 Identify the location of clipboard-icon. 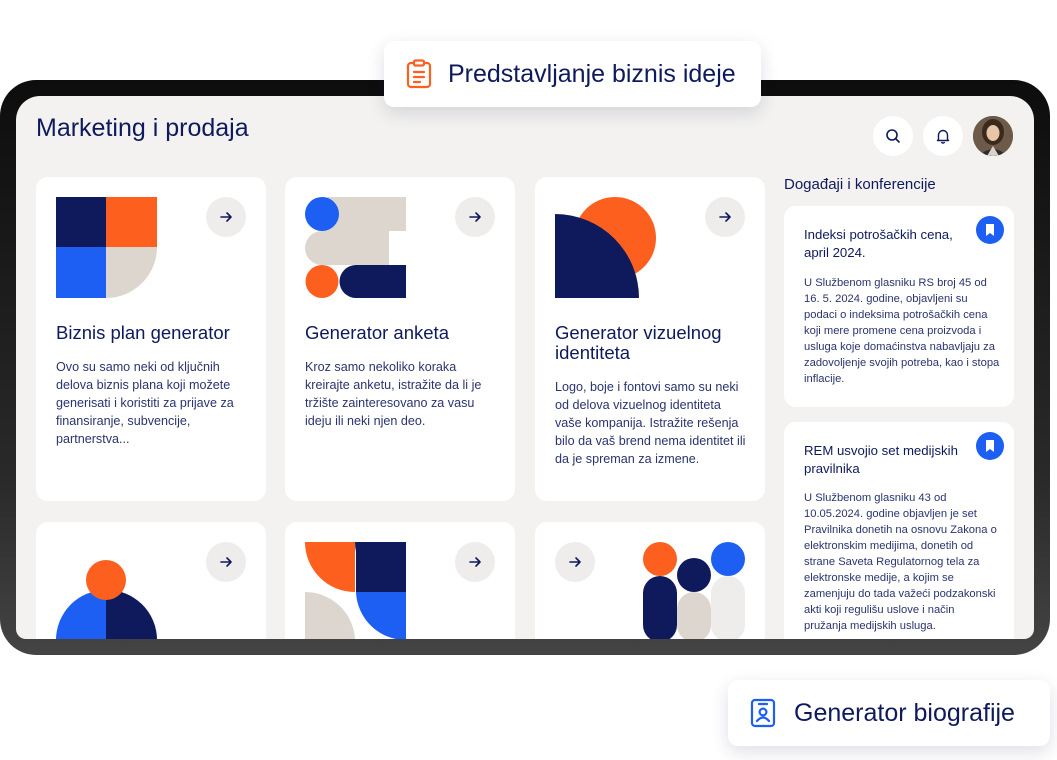
(419, 74).